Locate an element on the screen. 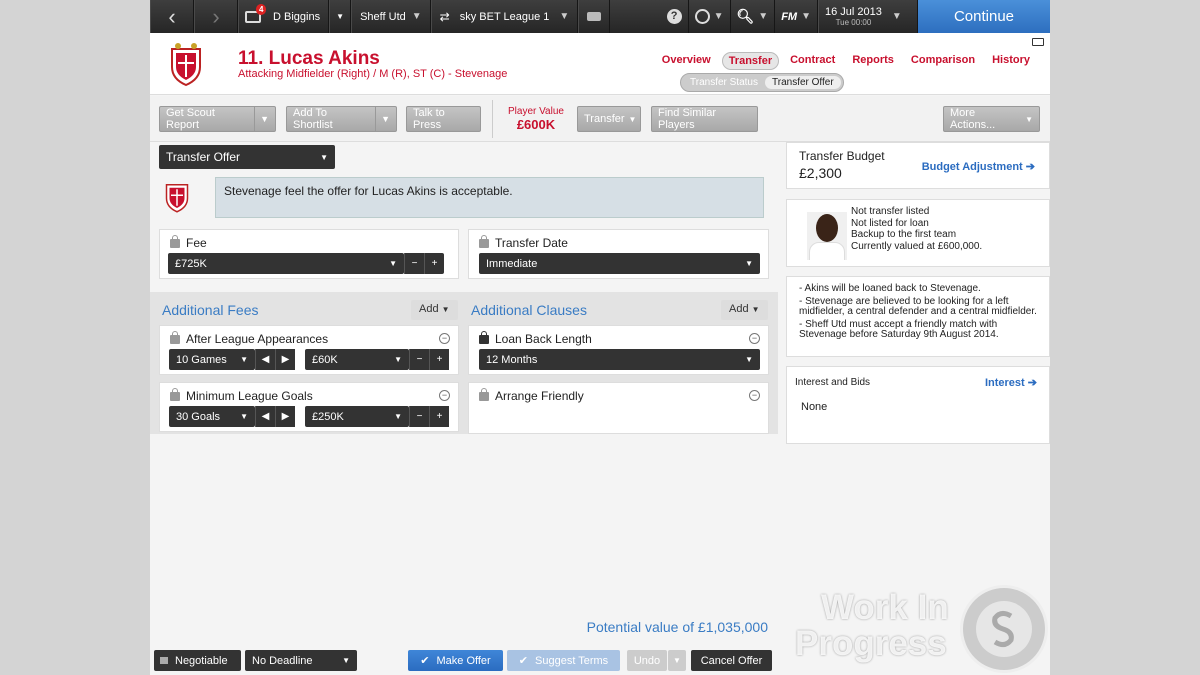 The width and height of the screenshot is (1200, 675). league-menu: ⇄ sky BET League 1 ▼ is located at coordinates (504, 16).